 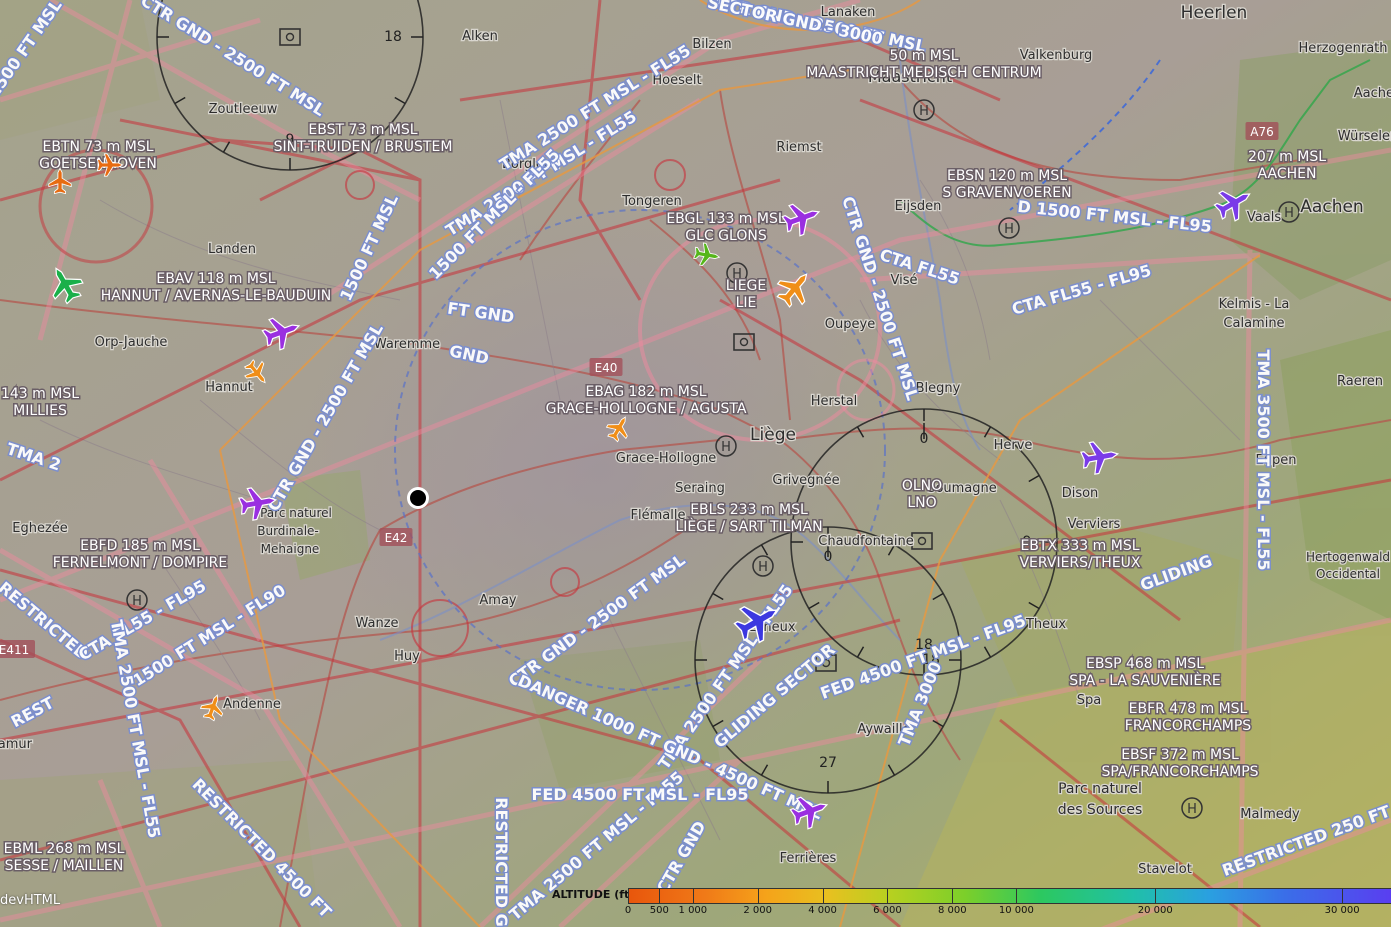 What do you see at coordinates (923, 73) in the screenshot?
I see `aerodrome-name: MAASTRICHT MEDISCH CENTRUM` at bounding box center [923, 73].